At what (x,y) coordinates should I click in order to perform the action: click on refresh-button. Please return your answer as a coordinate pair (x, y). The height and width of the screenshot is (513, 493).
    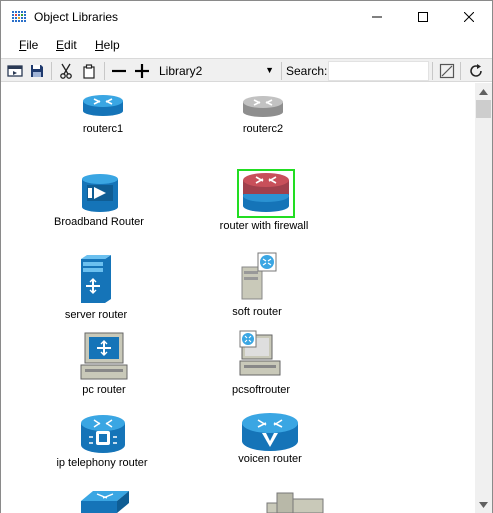
    Looking at the image, I should click on (476, 71).